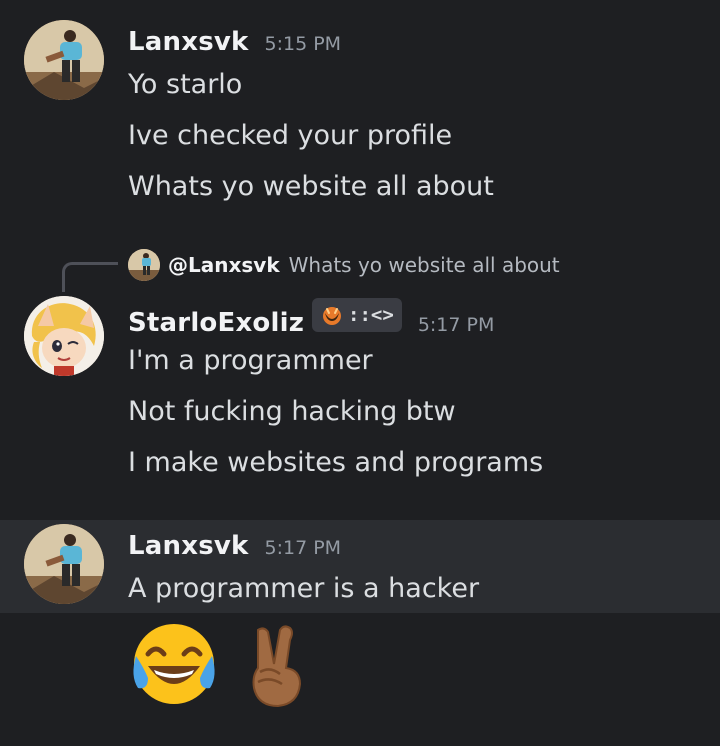  What do you see at coordinates (276, 664) in the screenshot?
I see `victory-hand-emoji-icon` at bounding box center [276, 664].